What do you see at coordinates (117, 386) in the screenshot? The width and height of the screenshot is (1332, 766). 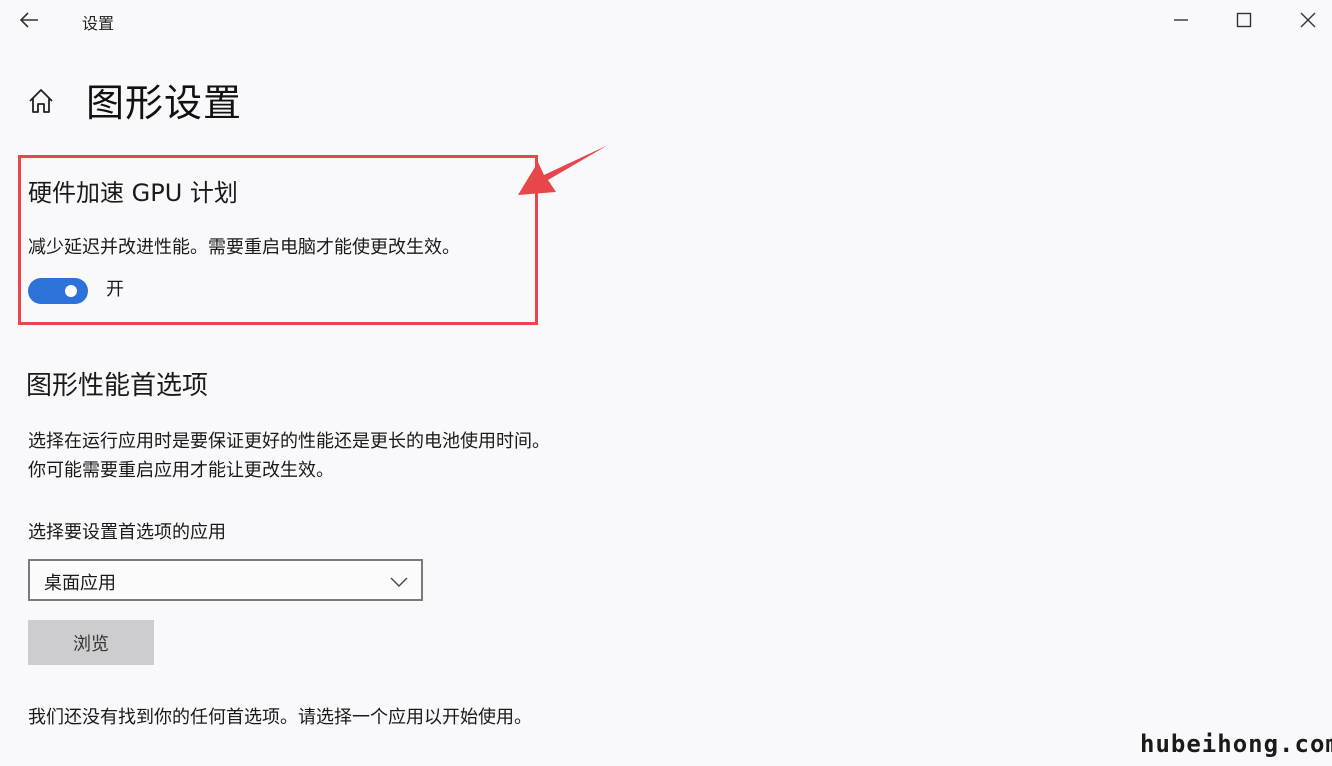 I see `graphics-preference-heading: 图形性能首选项` at bounding box center [117, 386].